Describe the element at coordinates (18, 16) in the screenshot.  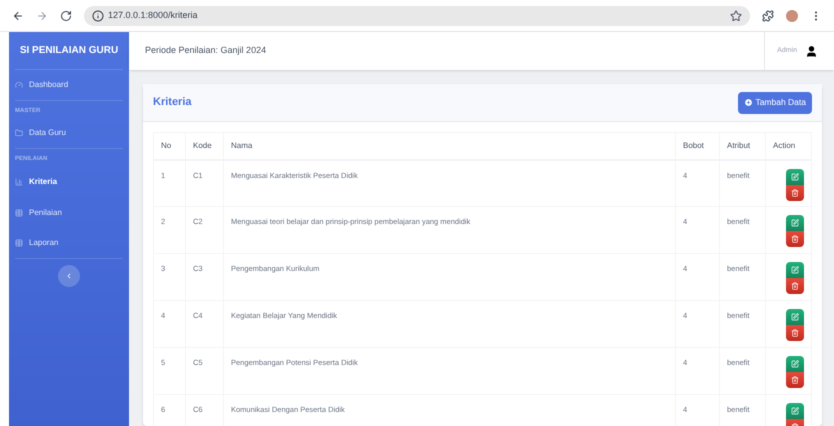
I see `back-icon` at that location.